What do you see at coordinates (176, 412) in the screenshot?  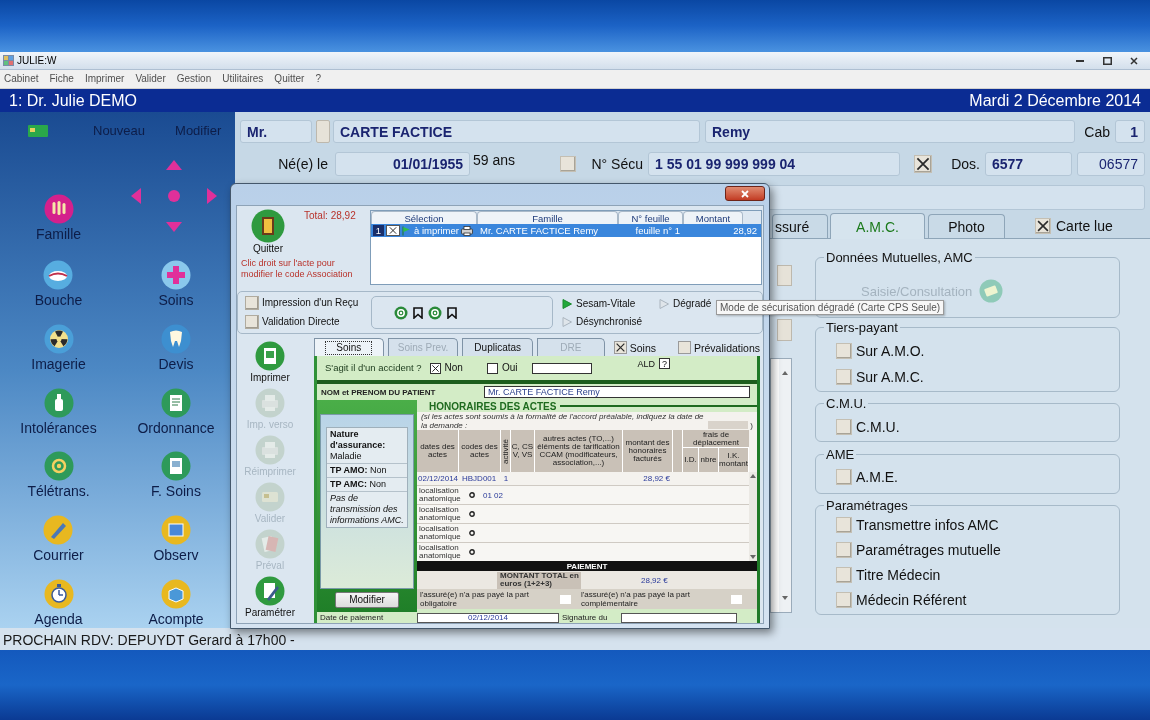 I see `sidebar-item: Ordonnance` at bounding box center [176, 412].